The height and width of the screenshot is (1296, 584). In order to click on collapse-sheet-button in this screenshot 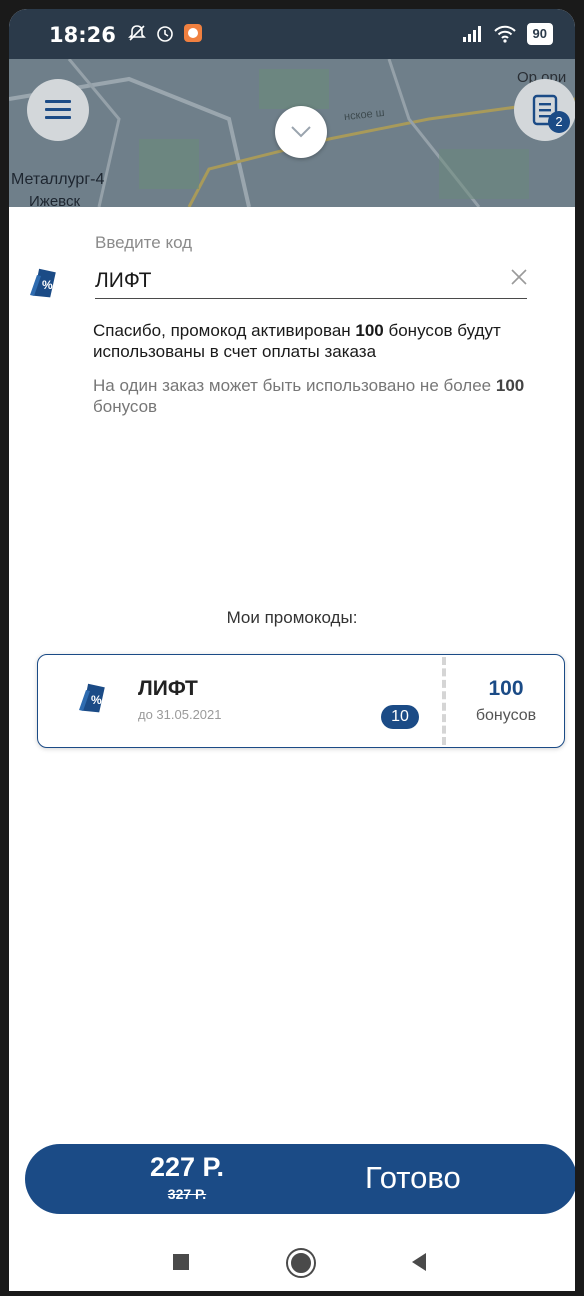, I will do `click(301, 132)`.